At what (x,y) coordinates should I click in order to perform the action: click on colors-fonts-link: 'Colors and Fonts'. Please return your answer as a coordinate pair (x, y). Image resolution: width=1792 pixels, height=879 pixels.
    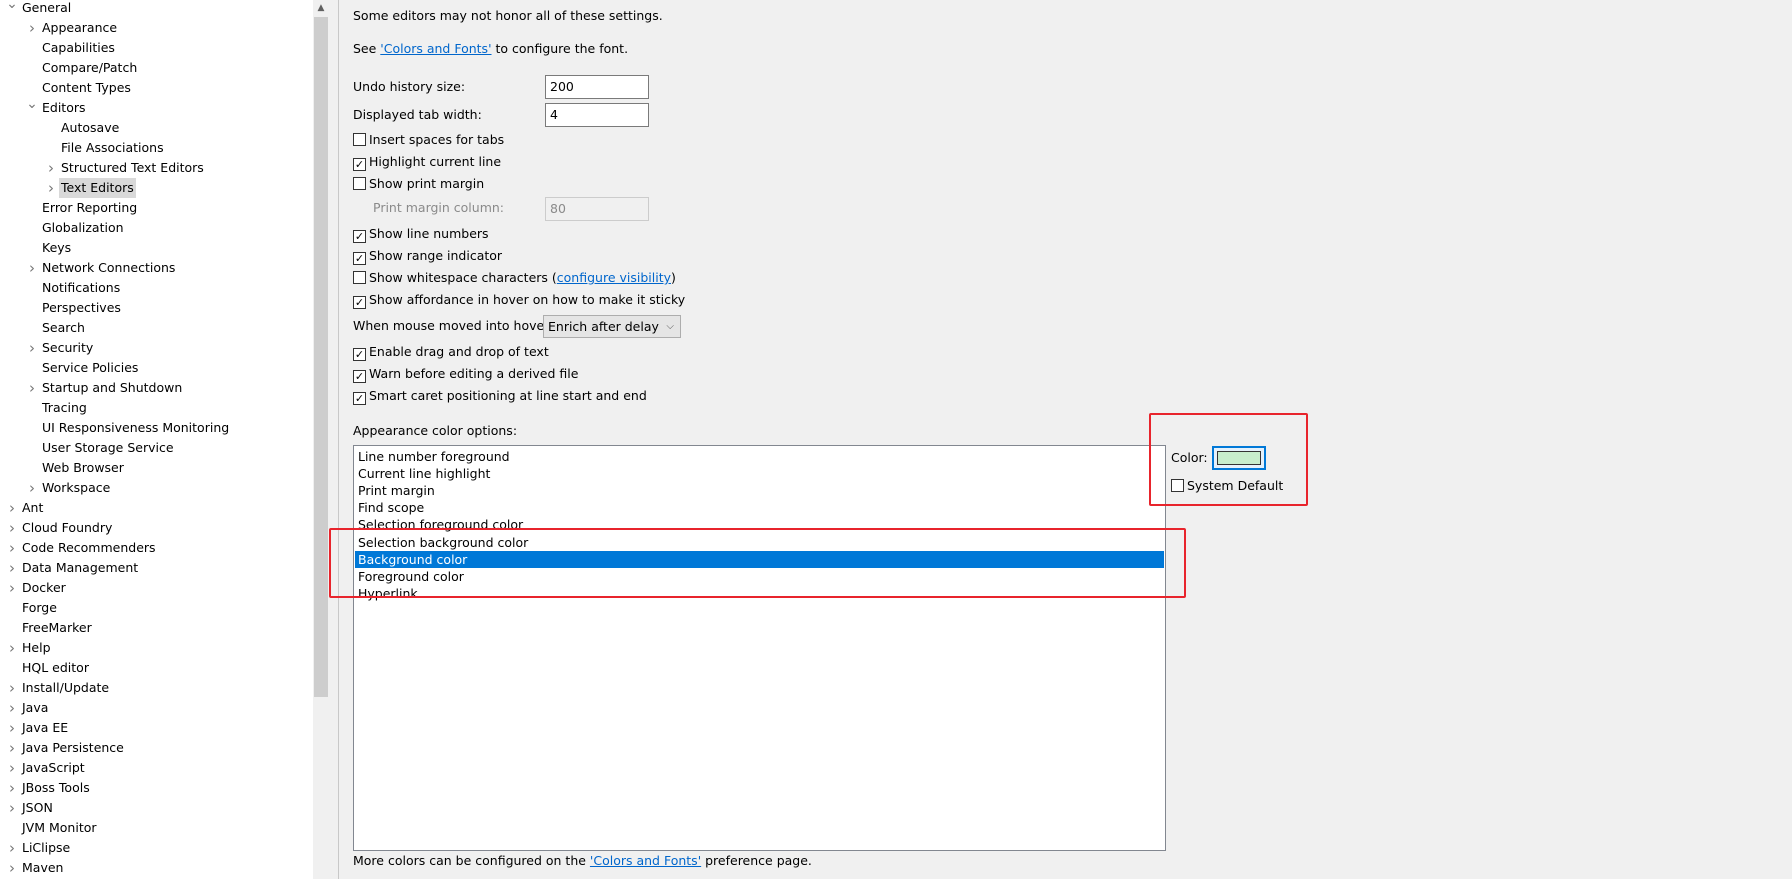
    Looking at the image, I should click on (435, 48).